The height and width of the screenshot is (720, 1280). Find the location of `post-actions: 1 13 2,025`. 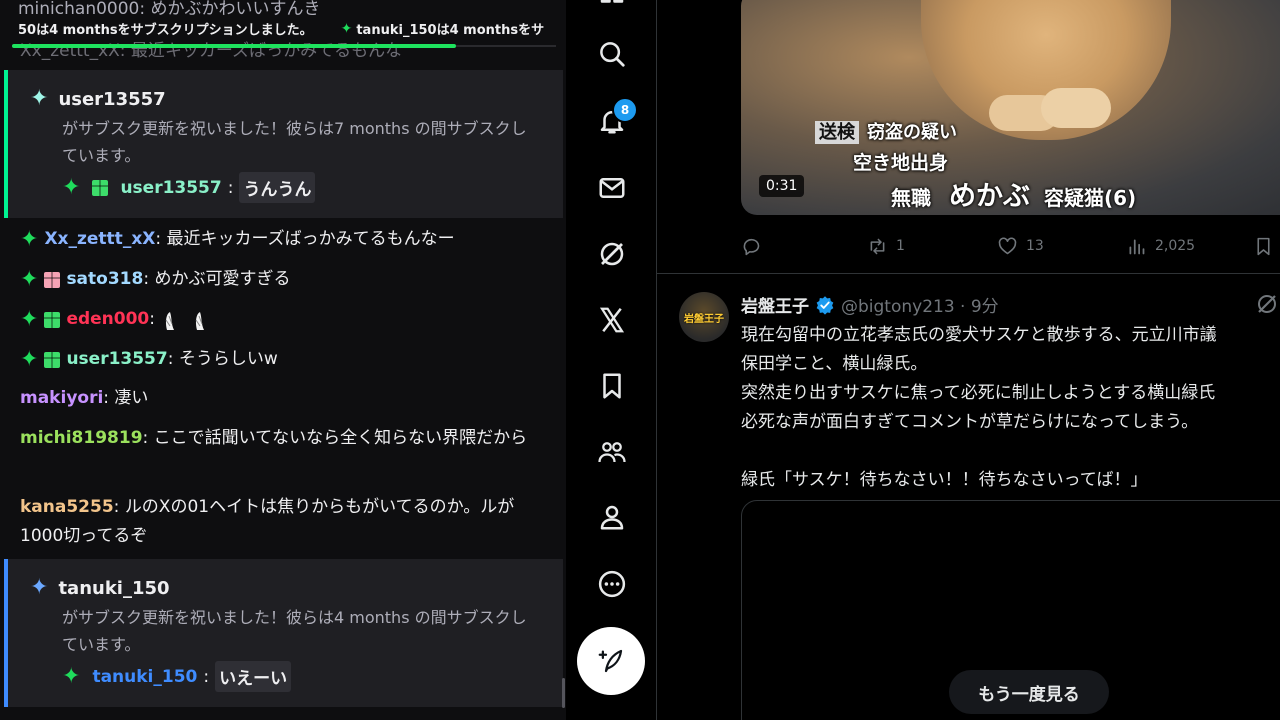

post-actions: 1 13 2,025 is located at coordinates (1010, 246).